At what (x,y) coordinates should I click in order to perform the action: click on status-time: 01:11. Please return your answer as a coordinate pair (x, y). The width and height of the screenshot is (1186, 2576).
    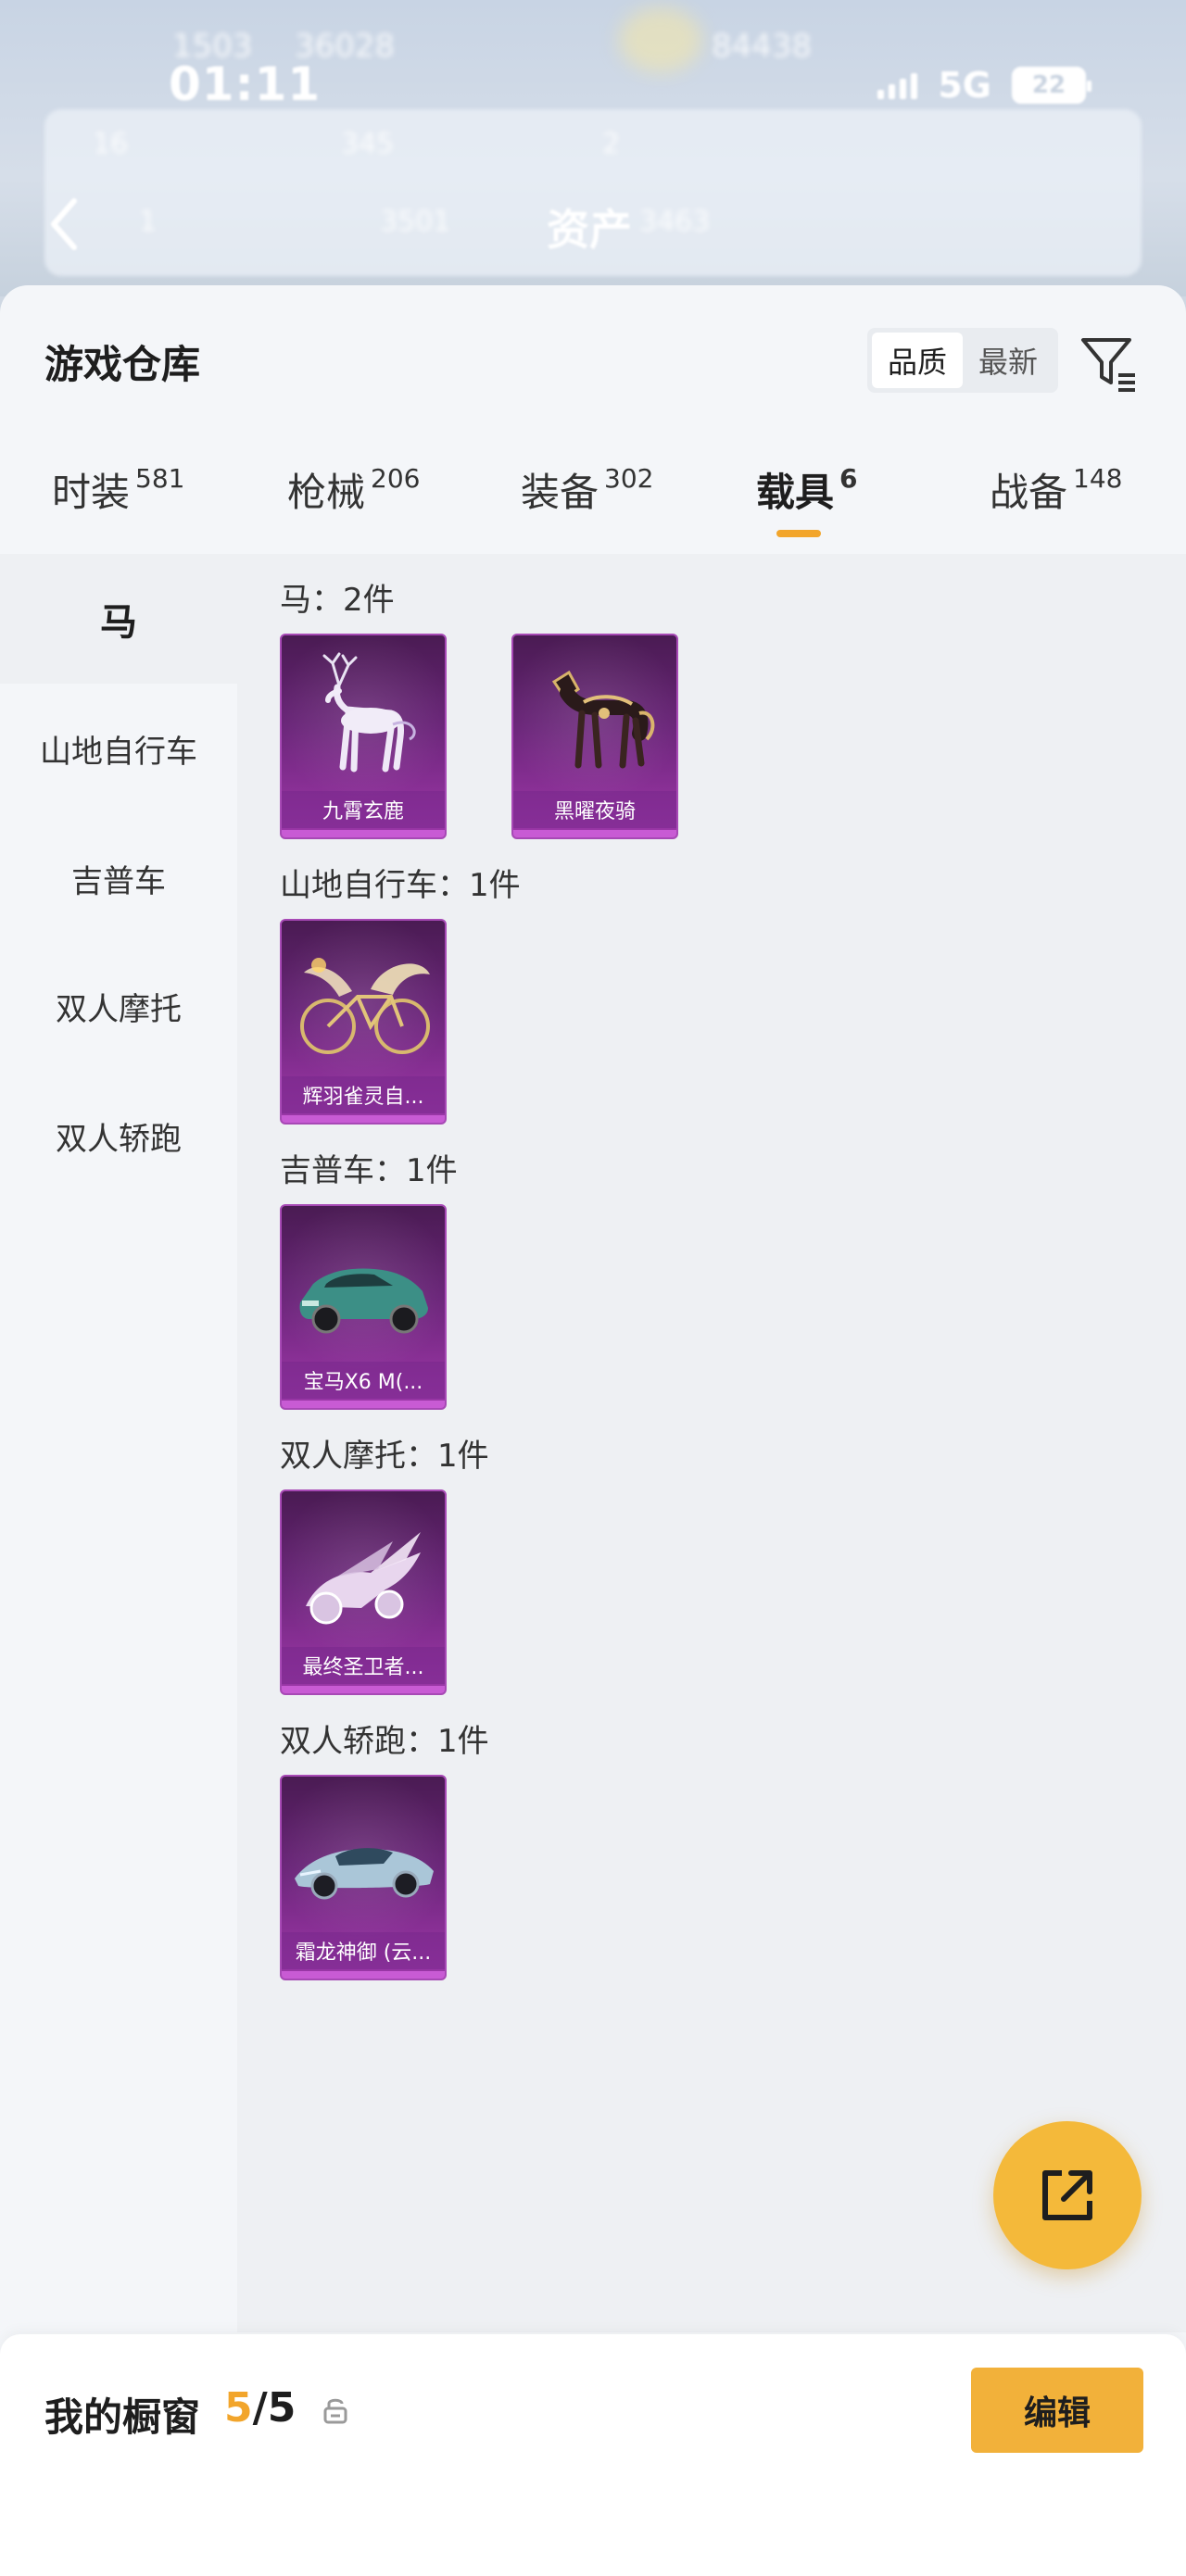
    Looking at the image, I should click on (245, 84).